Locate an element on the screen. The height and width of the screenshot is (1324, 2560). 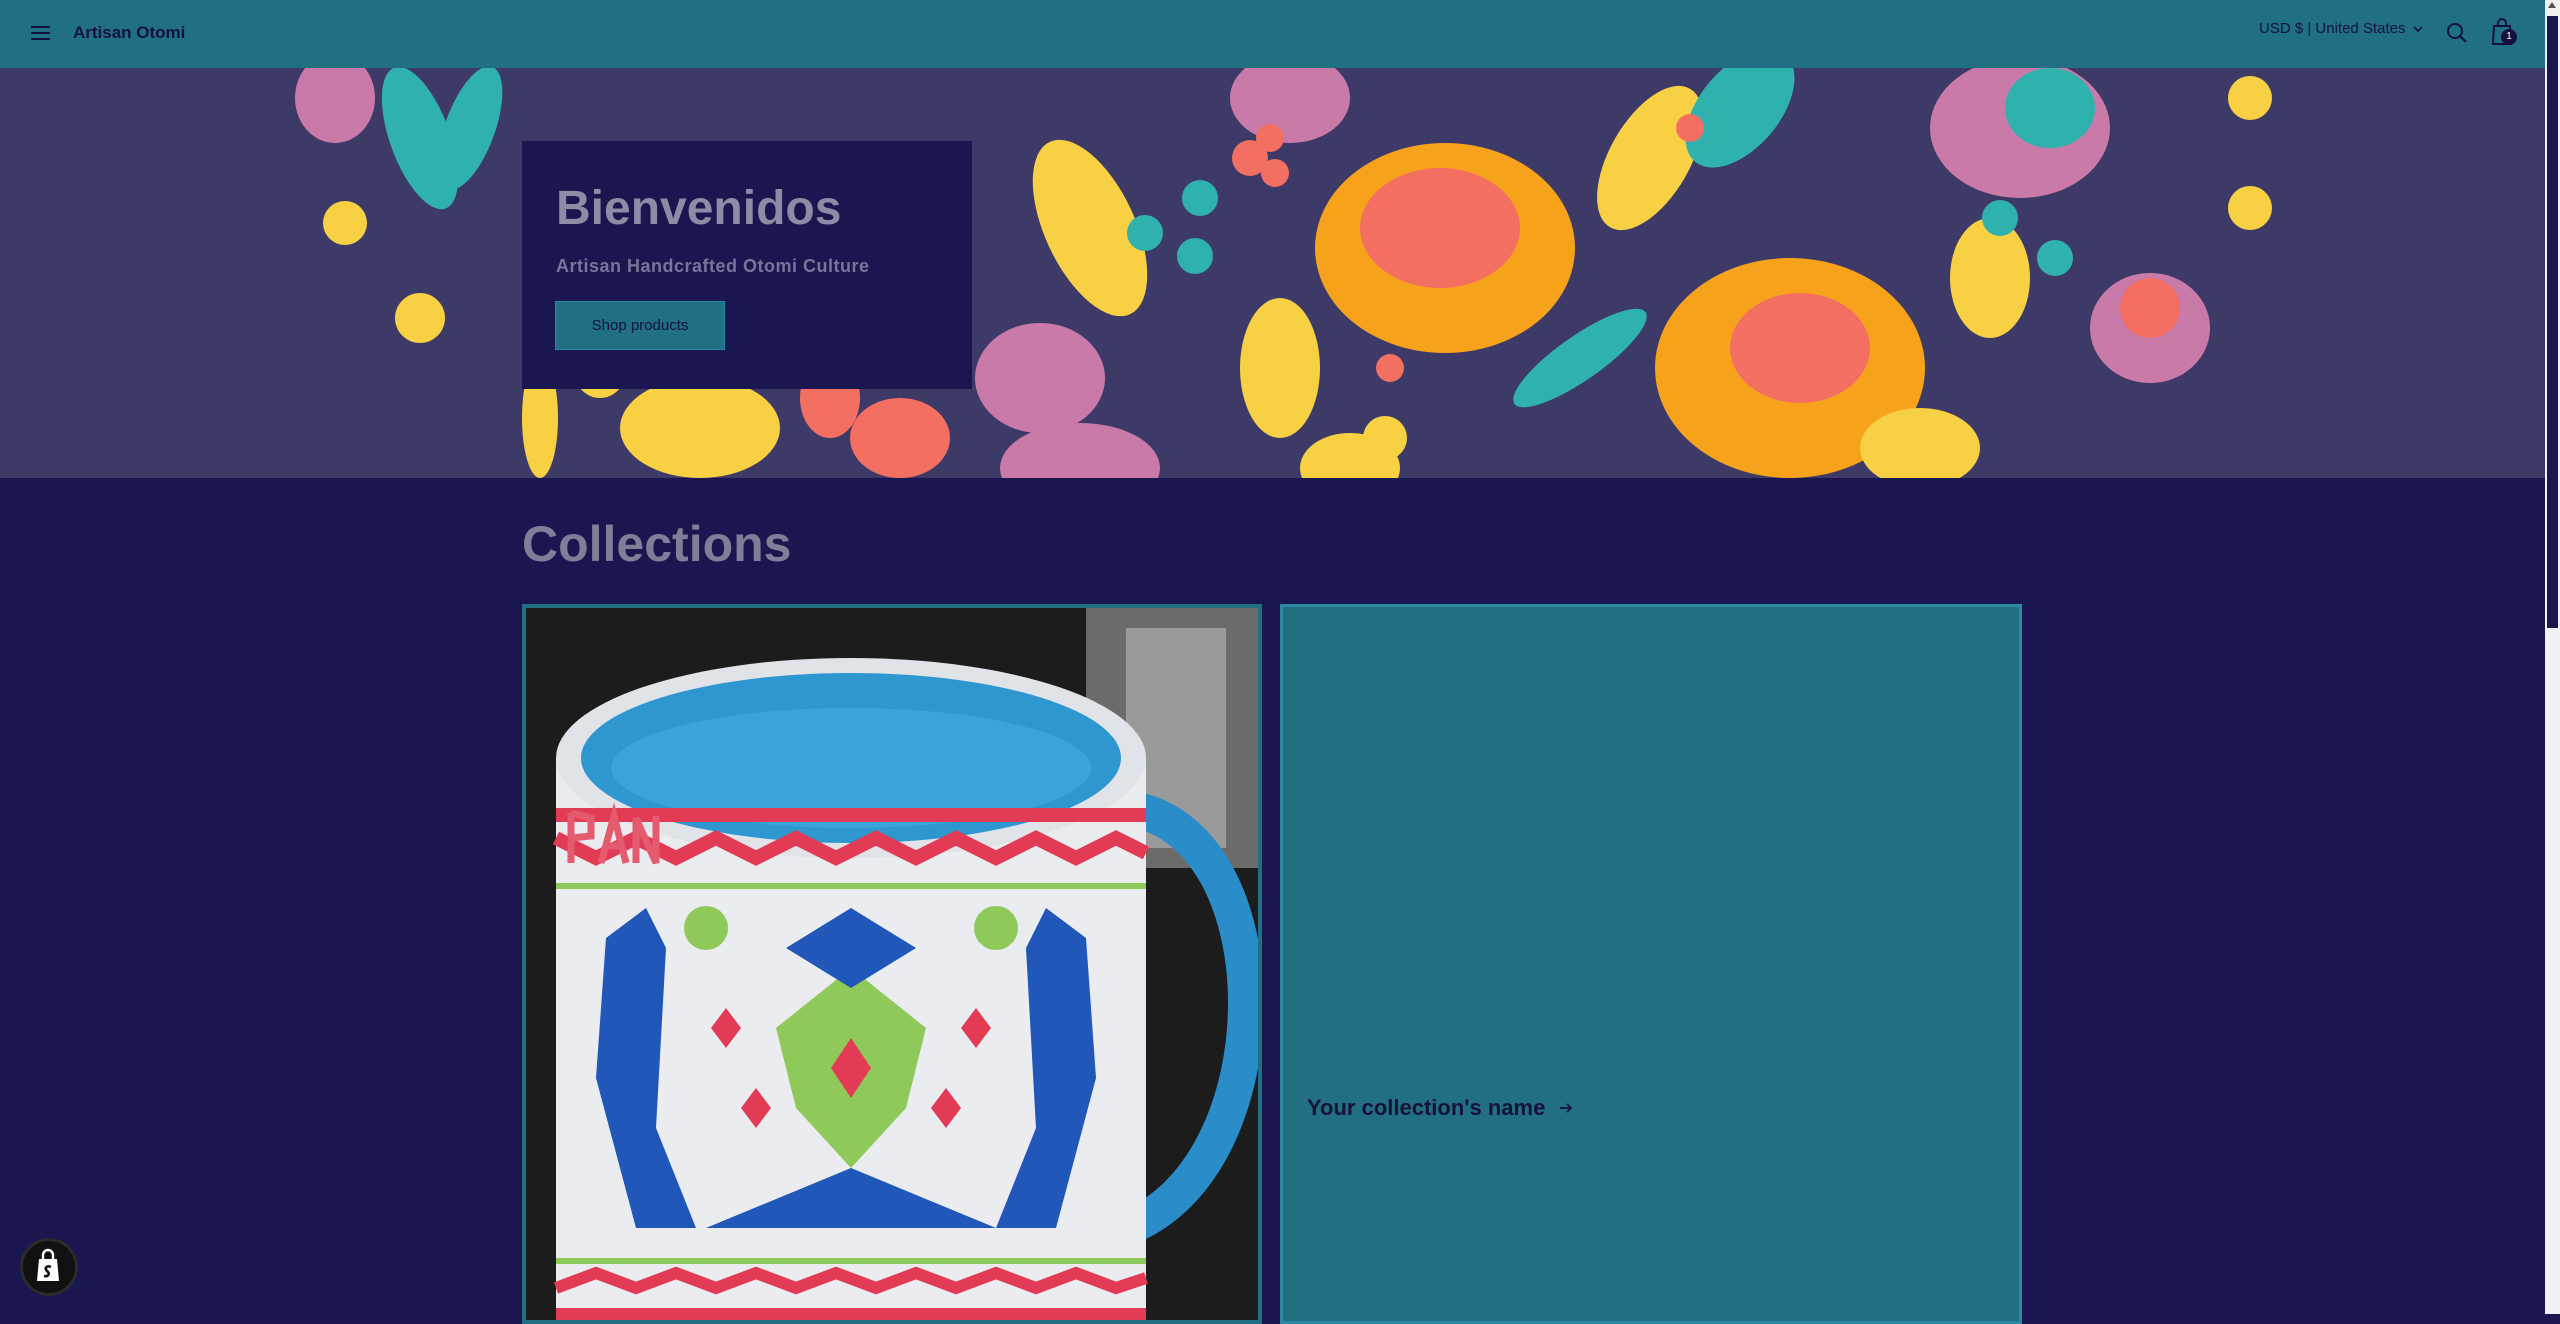
collection-card-label: Your collection's name is located at coordinates (1440, 1108).